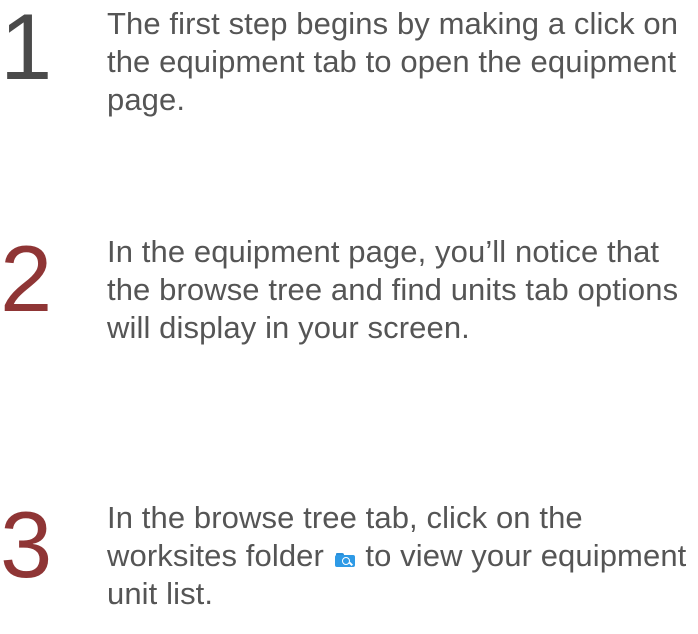 This screenshot has width=698, height=634. I want to click on step-number: 2, so click(26, 278).